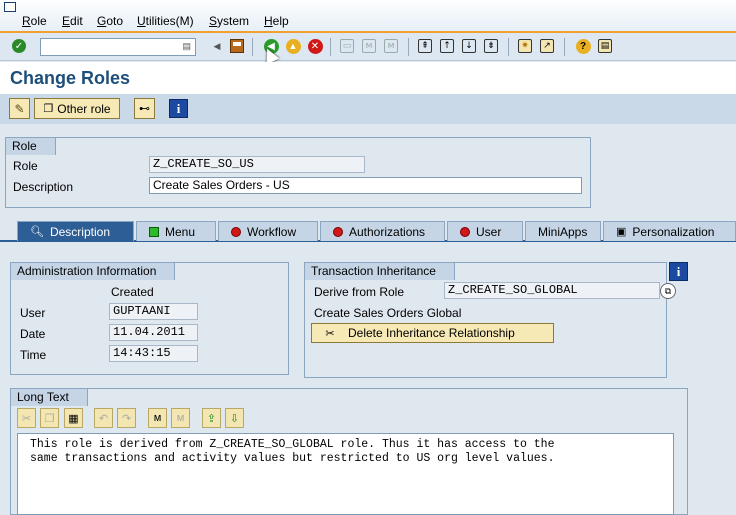  Describe the element at coordinates (469, 46) in the screenshot. I see `next-page-icon: ↓` at that location.